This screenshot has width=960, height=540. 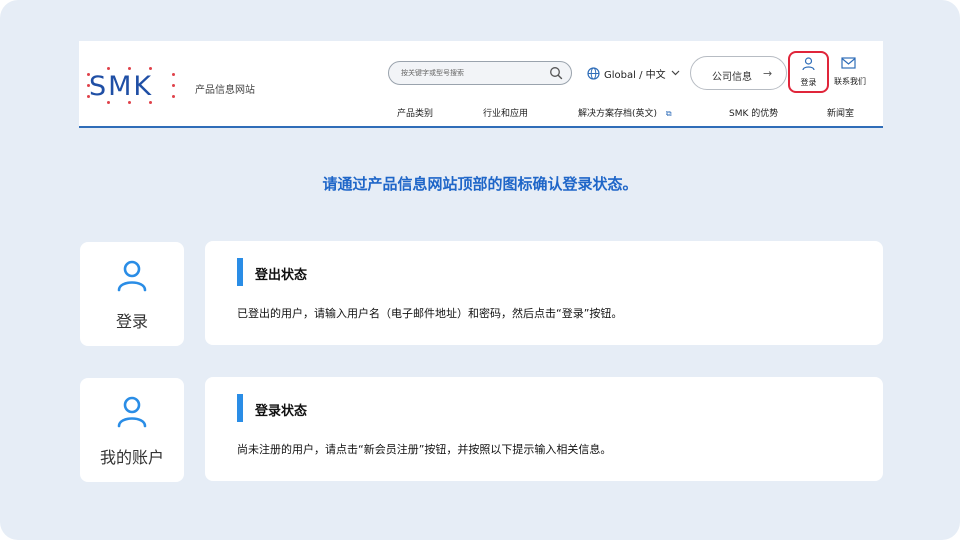 I want to click on card-title: 登录状态, so click(x=281, y=411).